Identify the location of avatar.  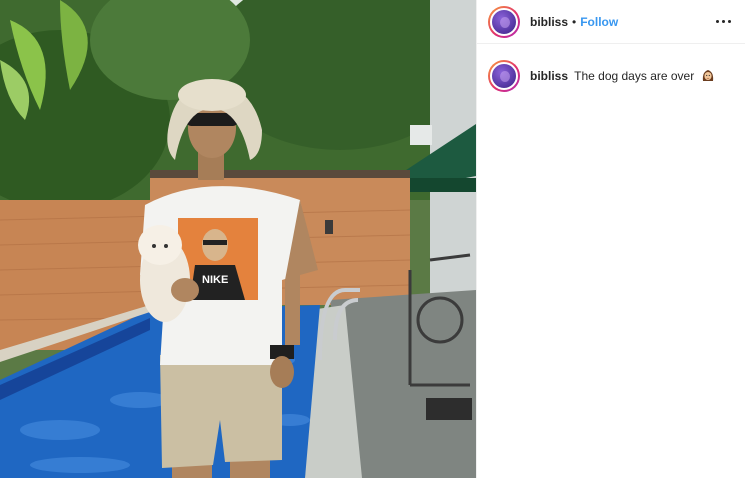
(504, 21).